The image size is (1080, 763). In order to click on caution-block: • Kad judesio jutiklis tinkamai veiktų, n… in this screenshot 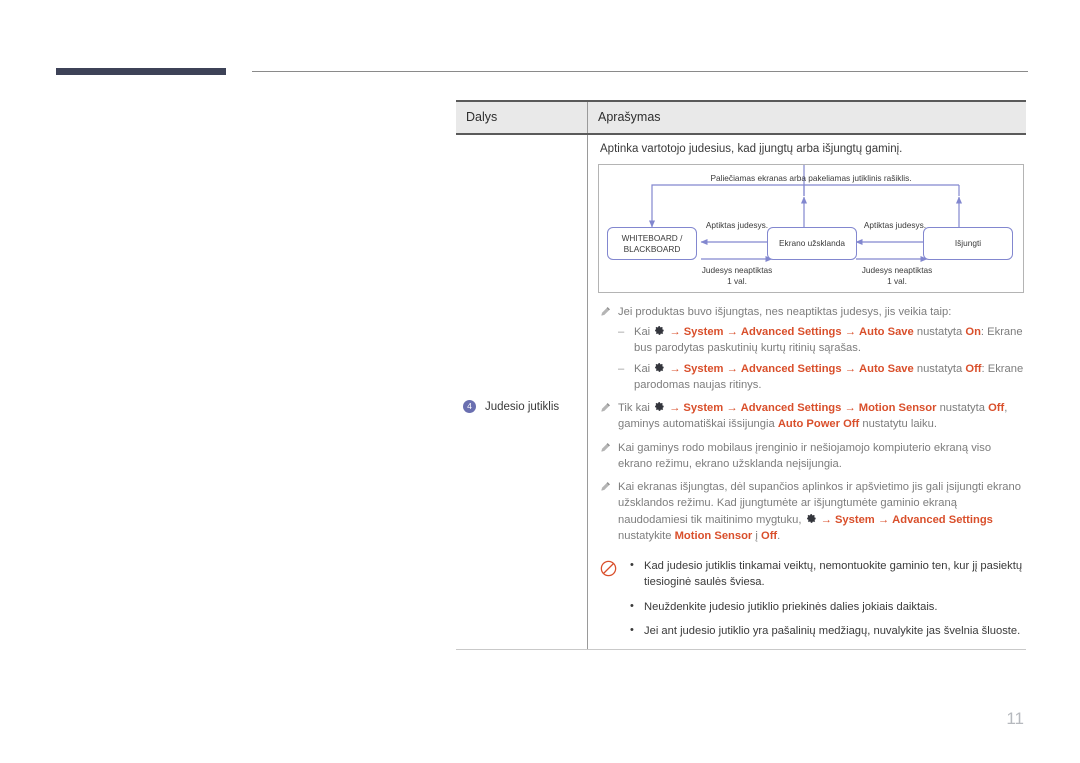, I will do `click(811, 598)`.